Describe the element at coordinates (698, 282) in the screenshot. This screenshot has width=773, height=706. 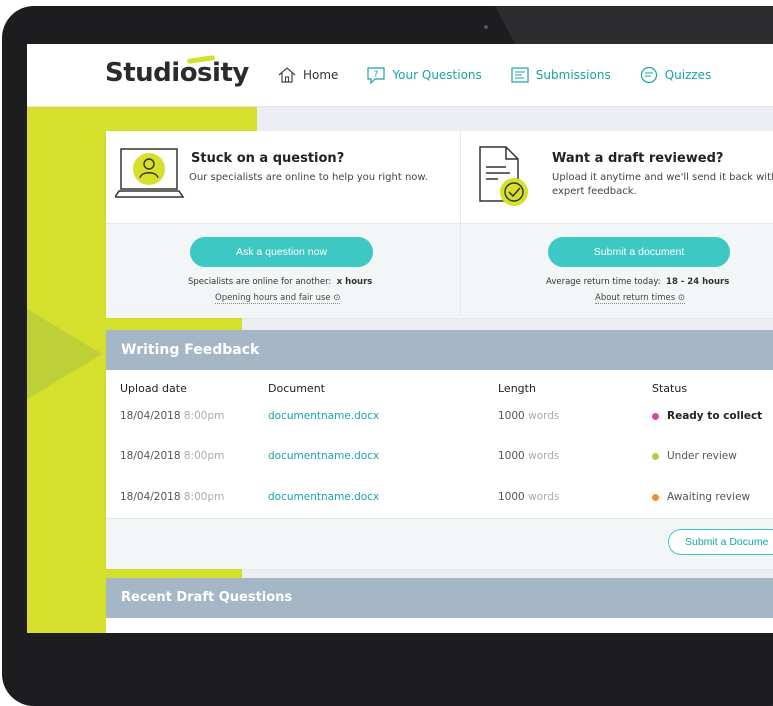
I see `return-time-value: 18 - 24 hours` at that location.